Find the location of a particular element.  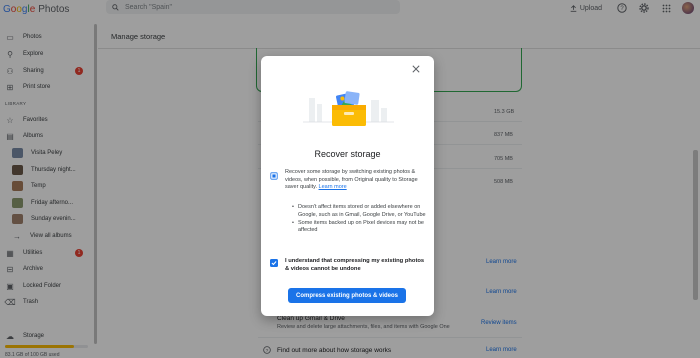

description-learn-more-link: Learn more is located at coordinates (333, 187).